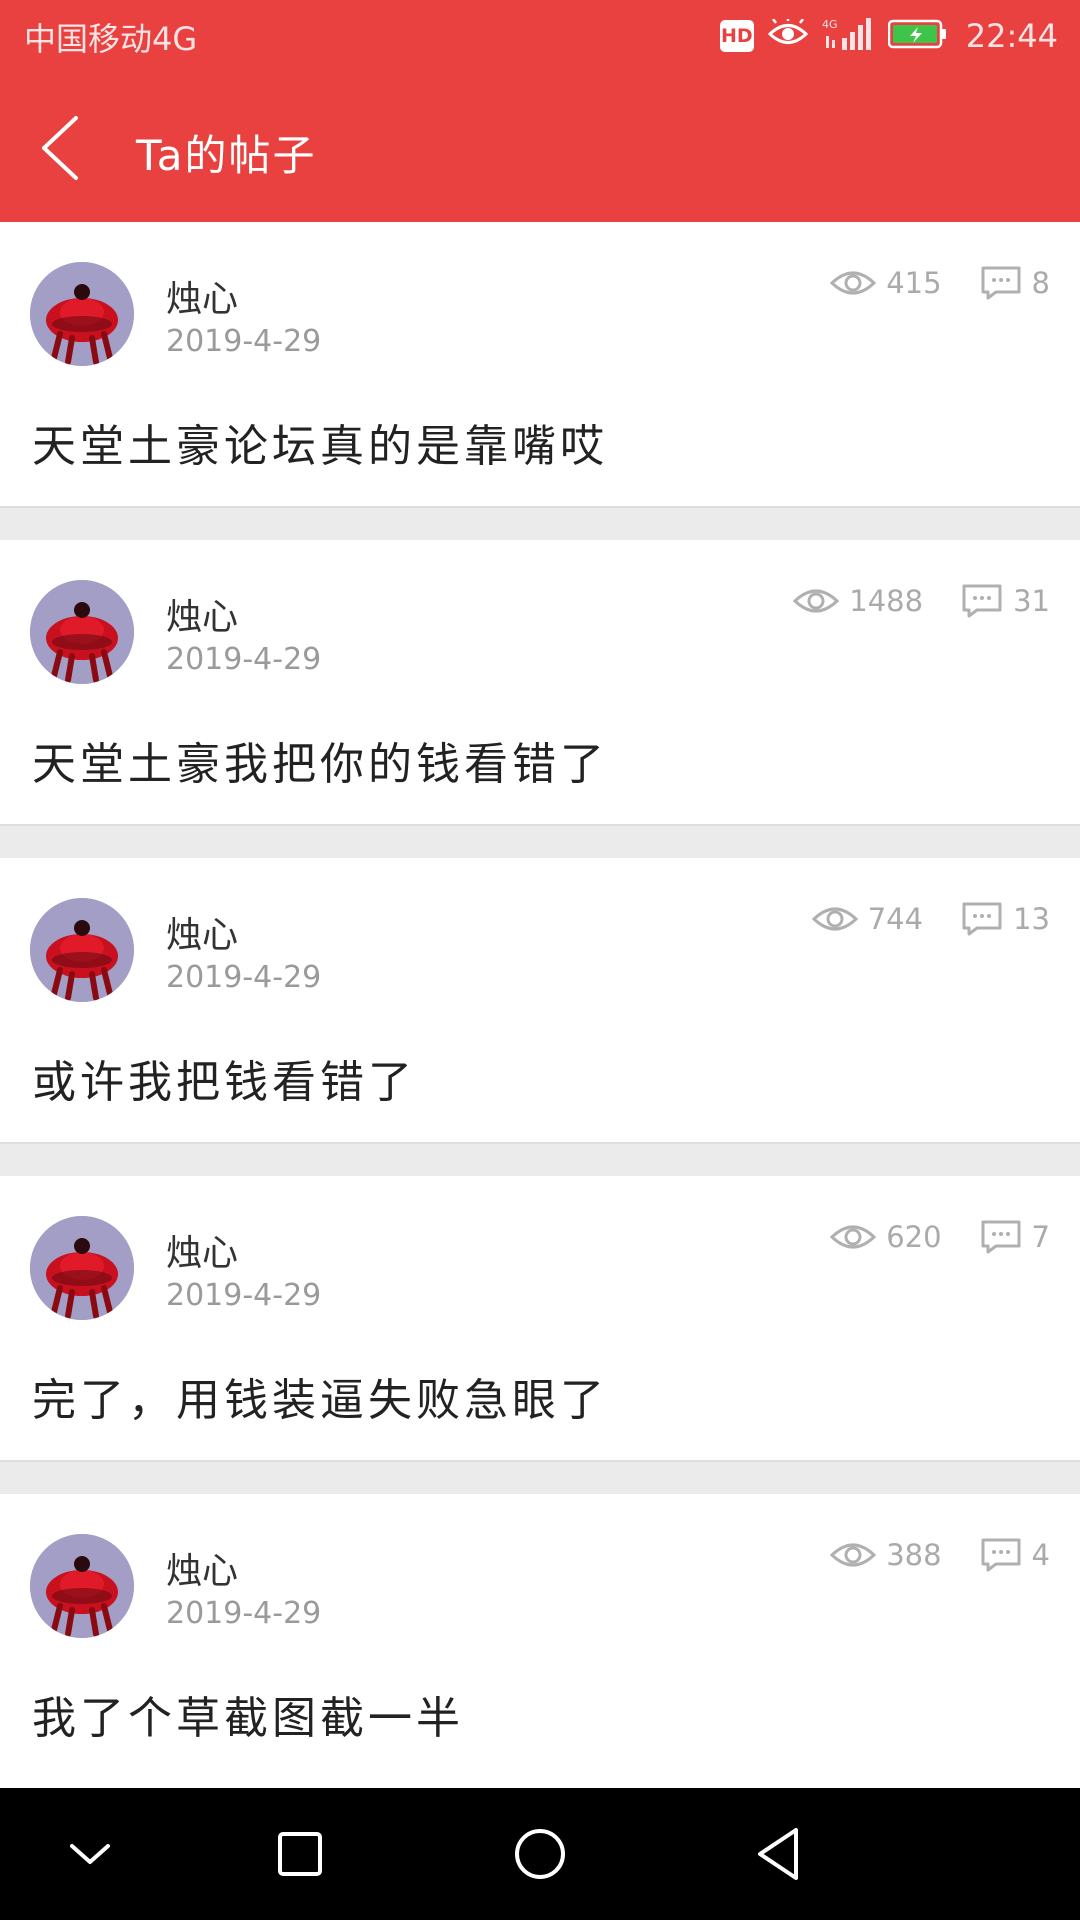 The height and width of the screenshot is (1920, 1080). Describe the element at coordinates (540, 365) in the screenshot. I see `post-card: 烛心 2019-4-29 415 8 天堂土豪论坛真的是靠嘴哎` at that location.